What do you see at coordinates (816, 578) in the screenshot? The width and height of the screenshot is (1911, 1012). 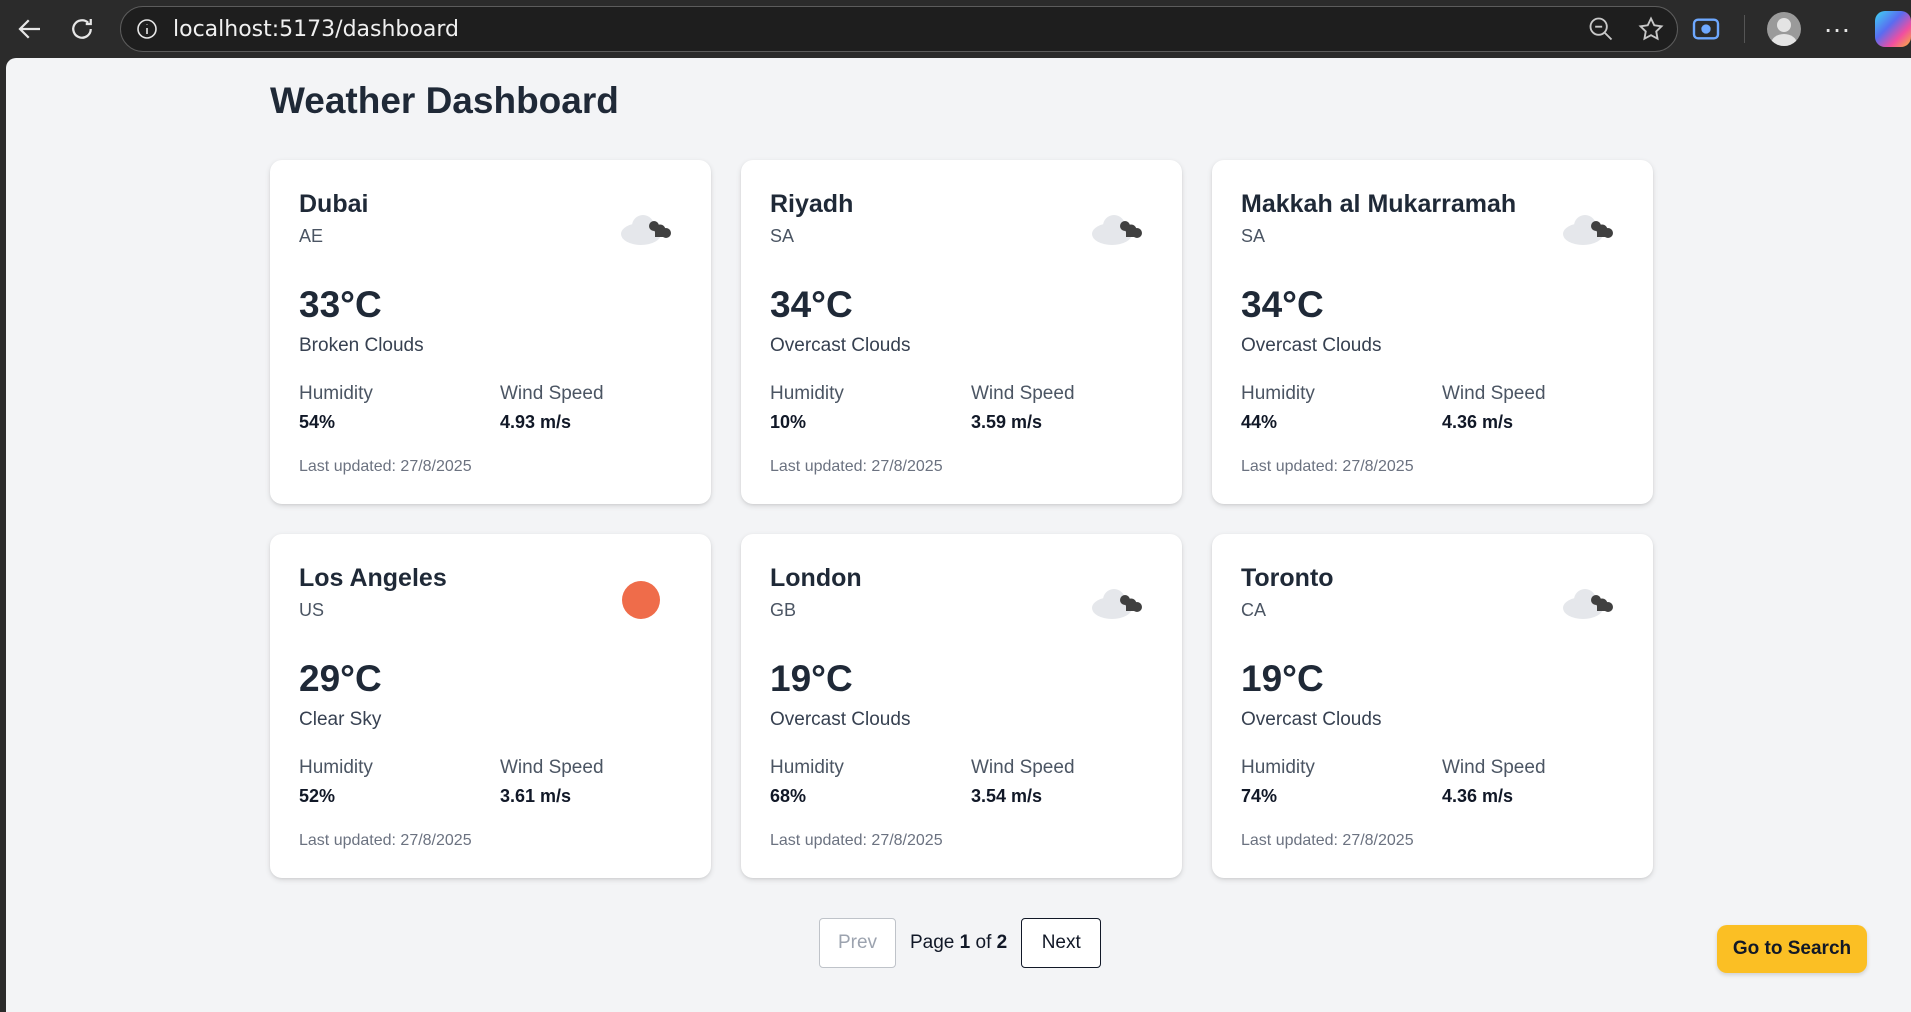 I see `city-name: London` at bounding box center [816, 578].